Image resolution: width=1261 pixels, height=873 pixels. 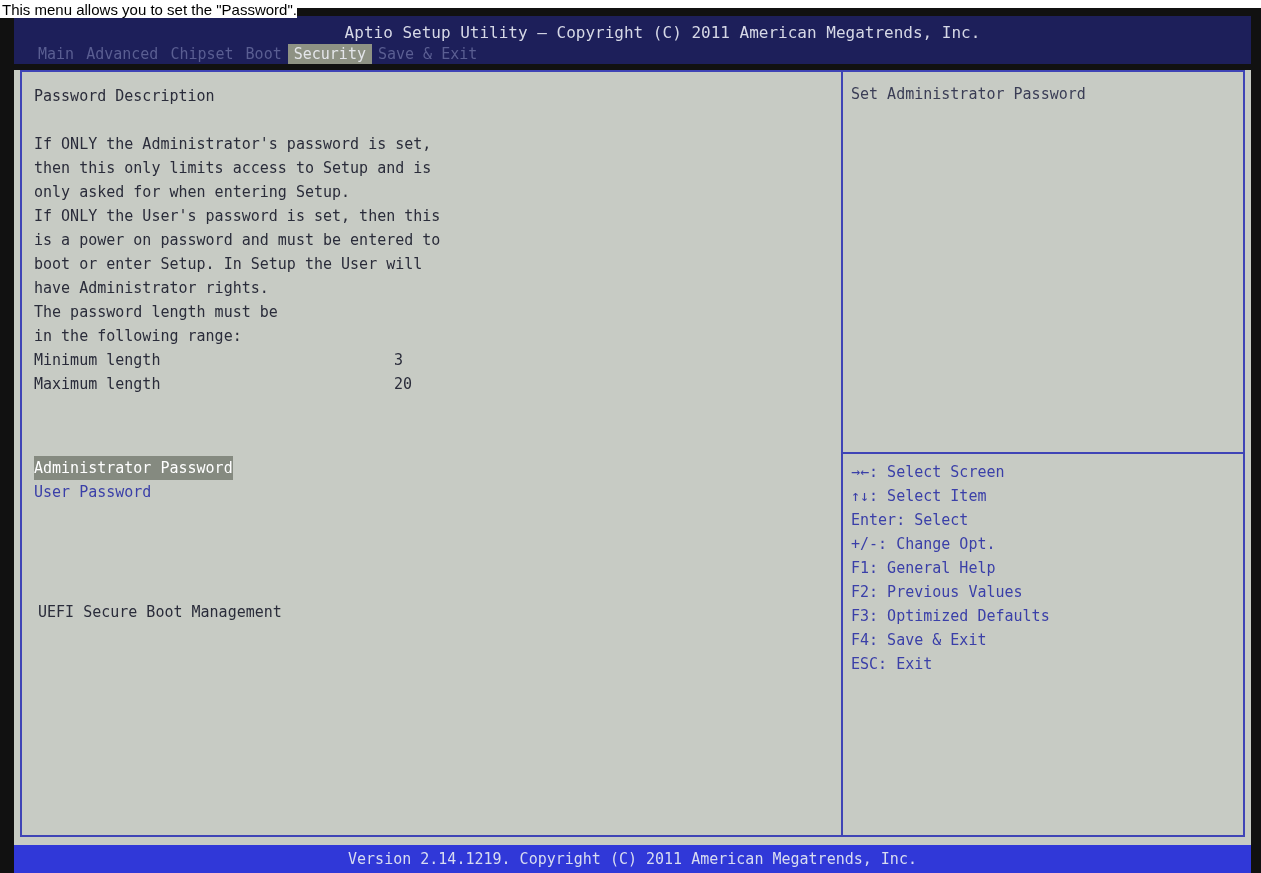 What do you see at coordinates (928, 472) in the screenshot?
I see `key-hint: →←: Select Screen` at bounding box center [928, 472].